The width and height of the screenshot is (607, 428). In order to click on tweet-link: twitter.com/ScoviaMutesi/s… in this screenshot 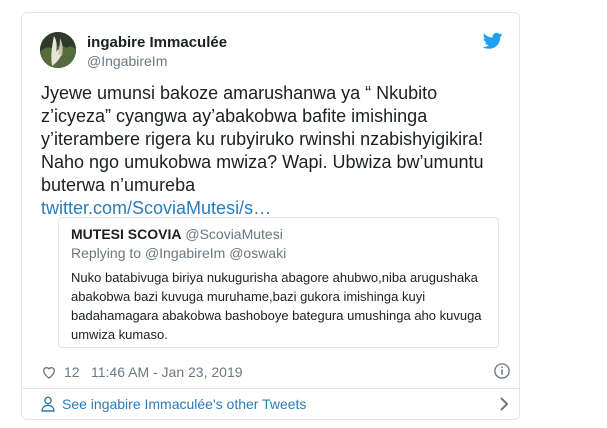, I will do `click(156, 208)`.